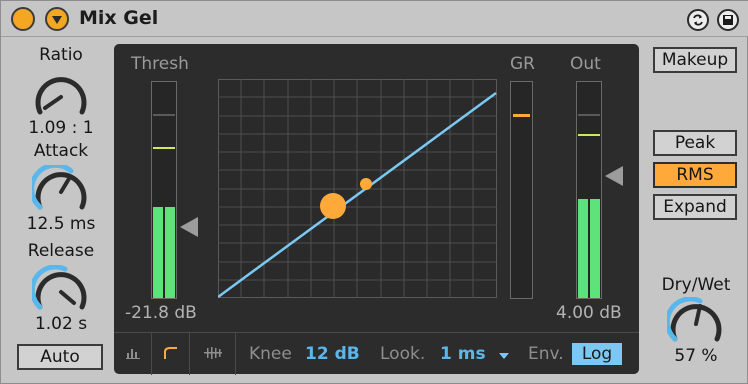 This screenshot has height=384, width=748. I want to click on lookahead-label: Look., so click(403, 354).